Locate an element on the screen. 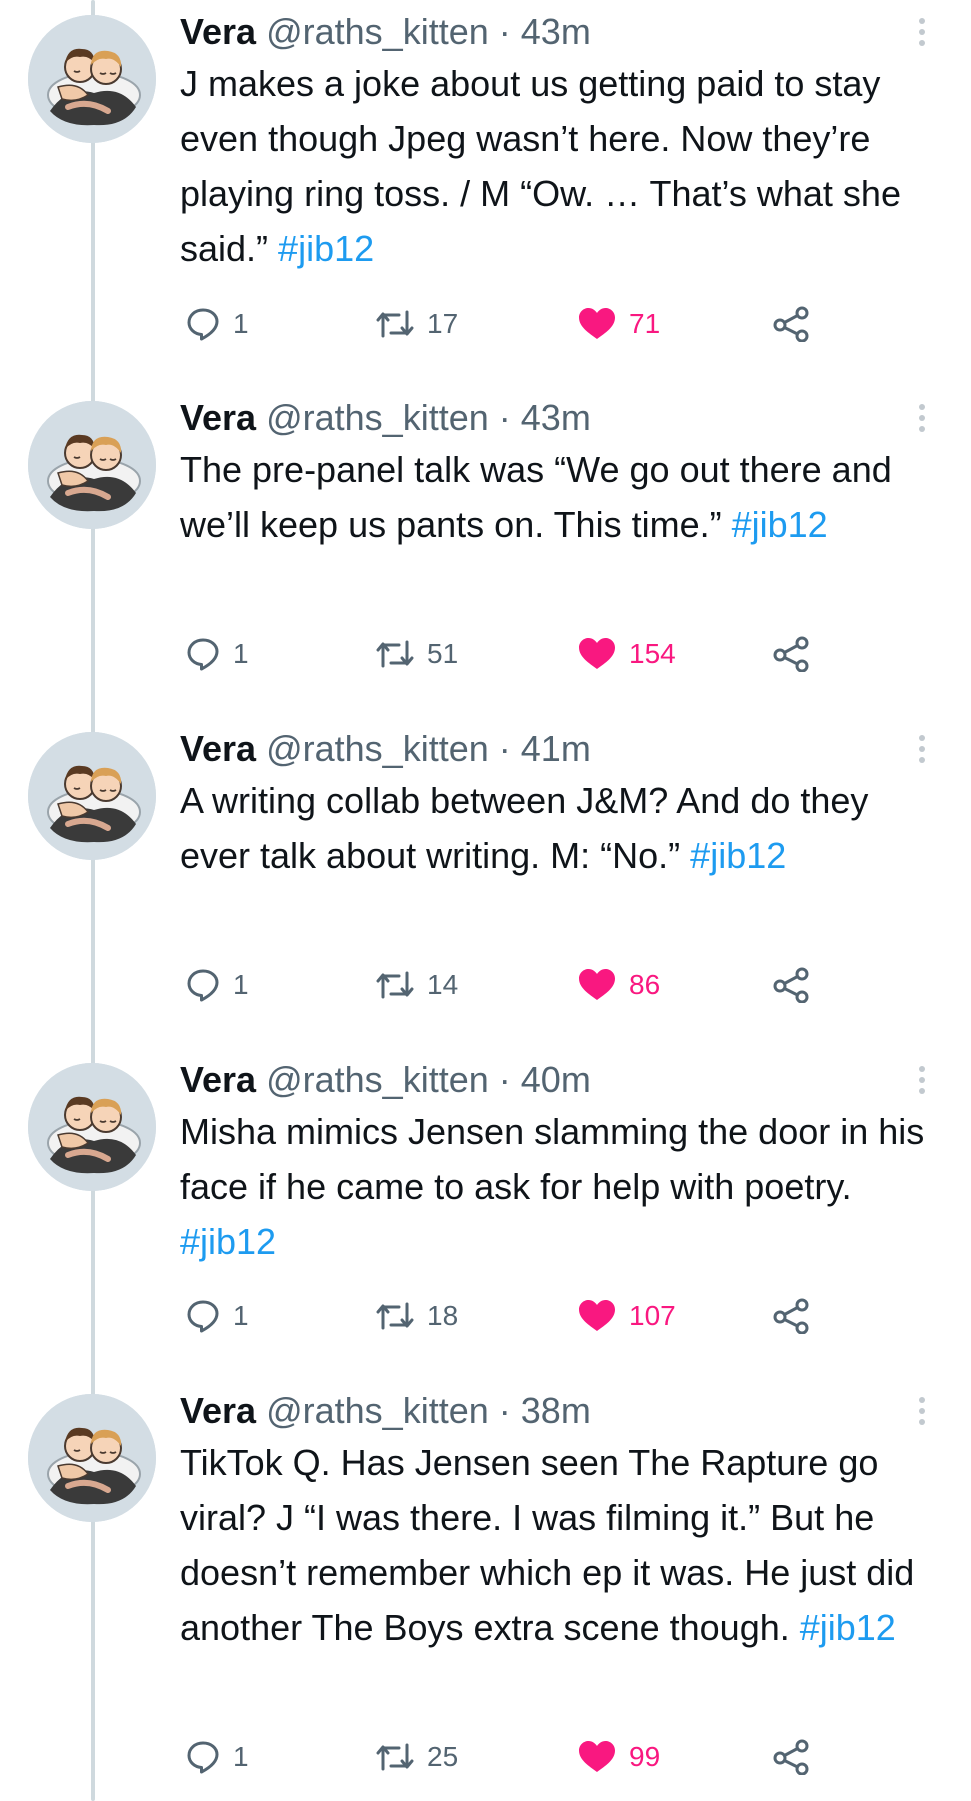  tweet-header: Vera @raths_kitten · 43m is located at coordinates (562, 32).